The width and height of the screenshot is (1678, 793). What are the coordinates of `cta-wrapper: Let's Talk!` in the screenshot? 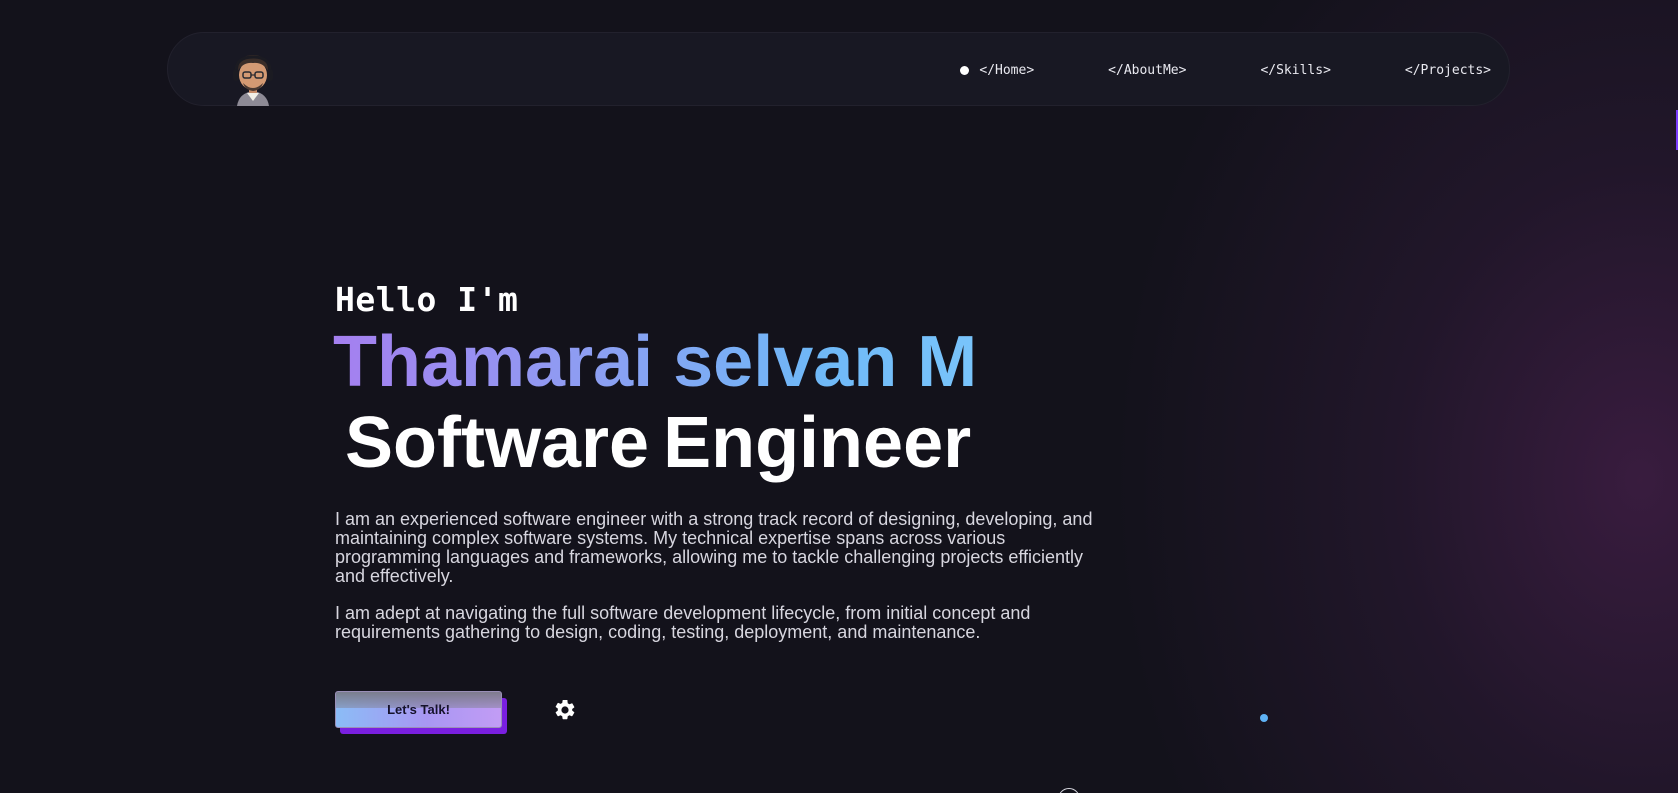 It's located at (421, 712).